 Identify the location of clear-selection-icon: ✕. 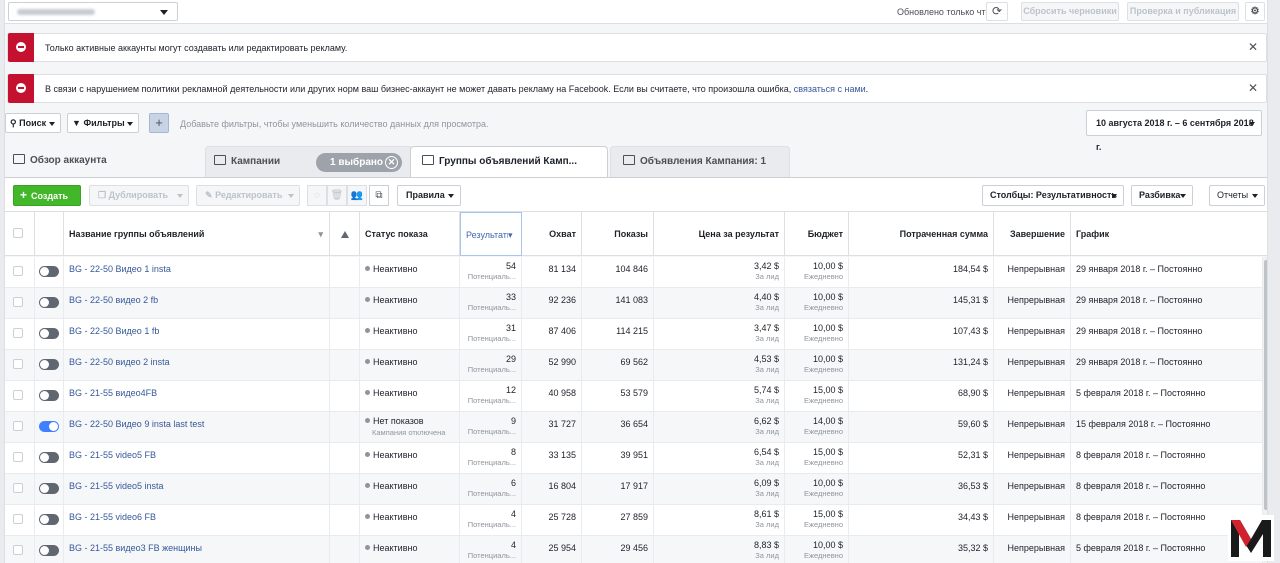
(391, 162).